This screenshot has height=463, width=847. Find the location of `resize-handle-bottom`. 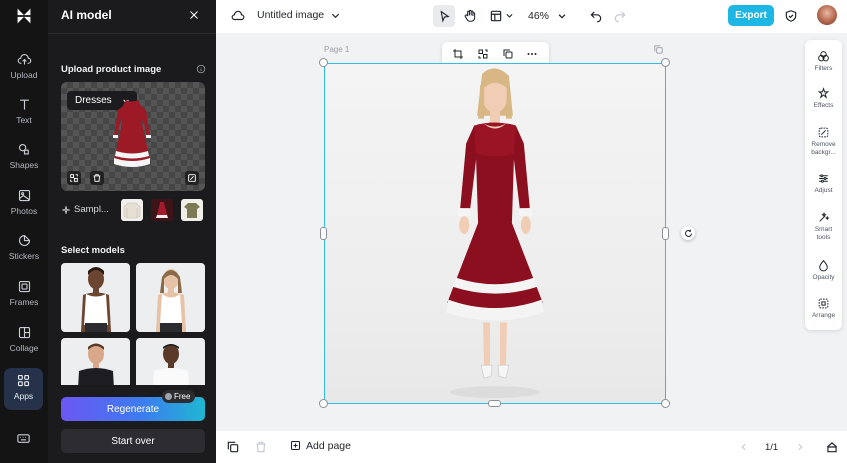

resize-handle-bottom is located at coordinates (494, 403).